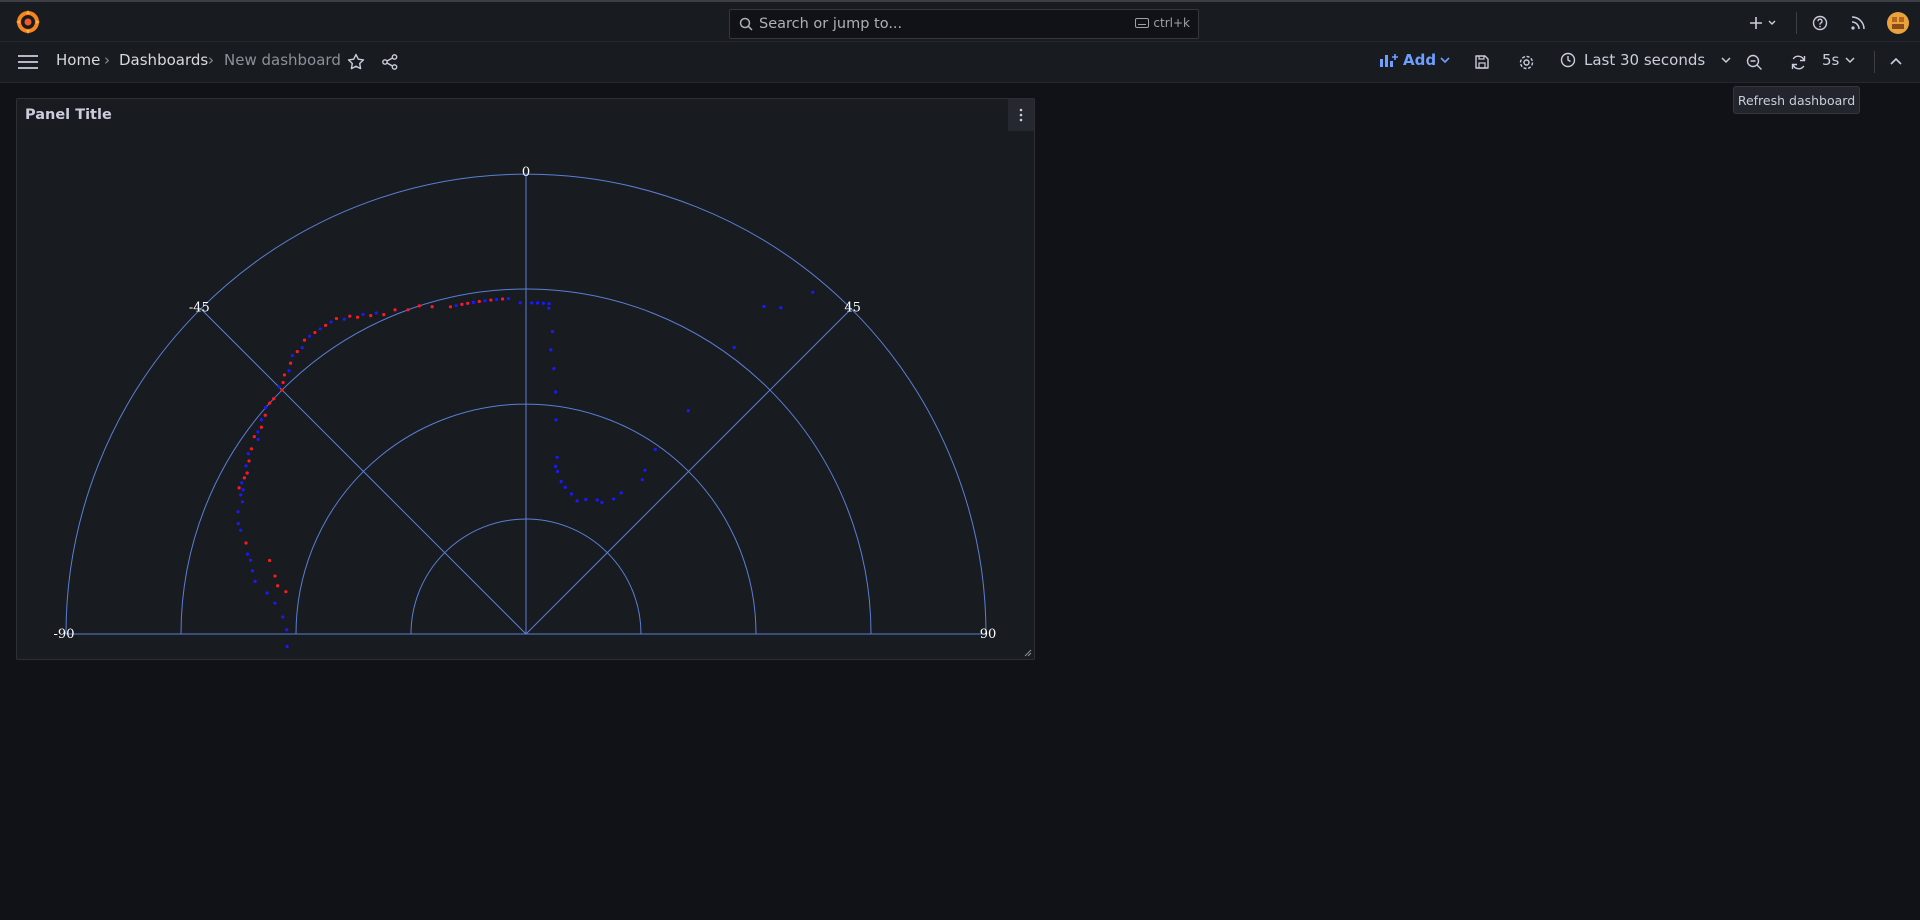  Describe the element at coordinates (988, 634) in the screenshot. I see `tick-label: 90` at that location.